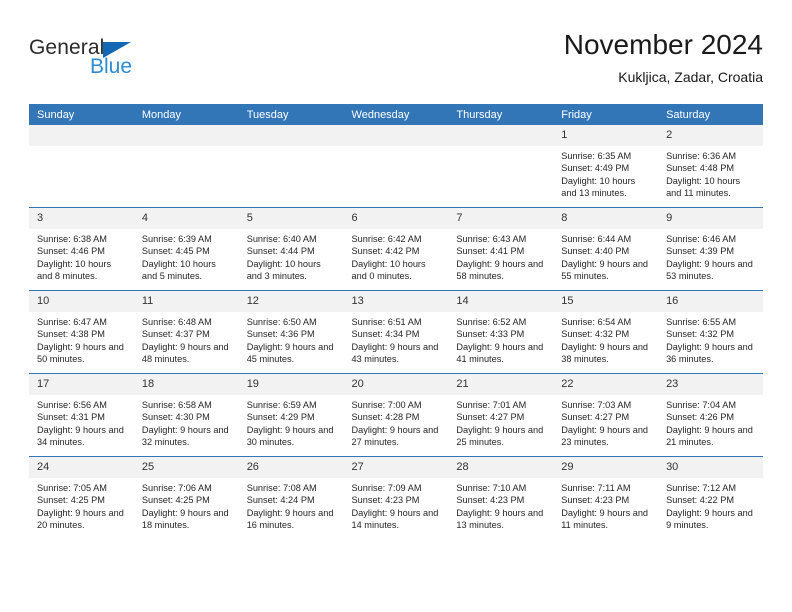 The width and height of the screenshot is (792, 612). I want to click on daylight-text: Daylight: 9 hours and 30 minutes., so click(290, 436).